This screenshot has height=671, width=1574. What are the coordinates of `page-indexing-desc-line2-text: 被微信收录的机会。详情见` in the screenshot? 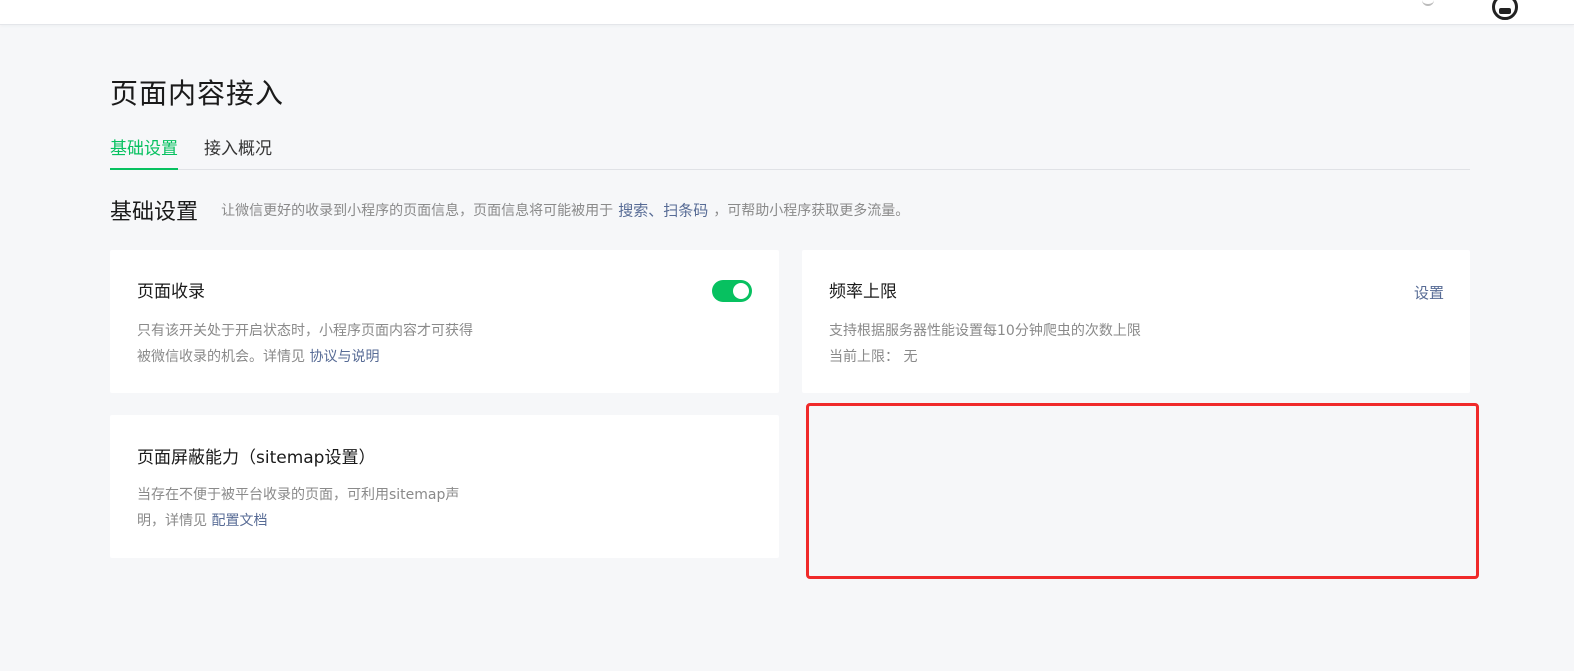 It's located at (221, 357).